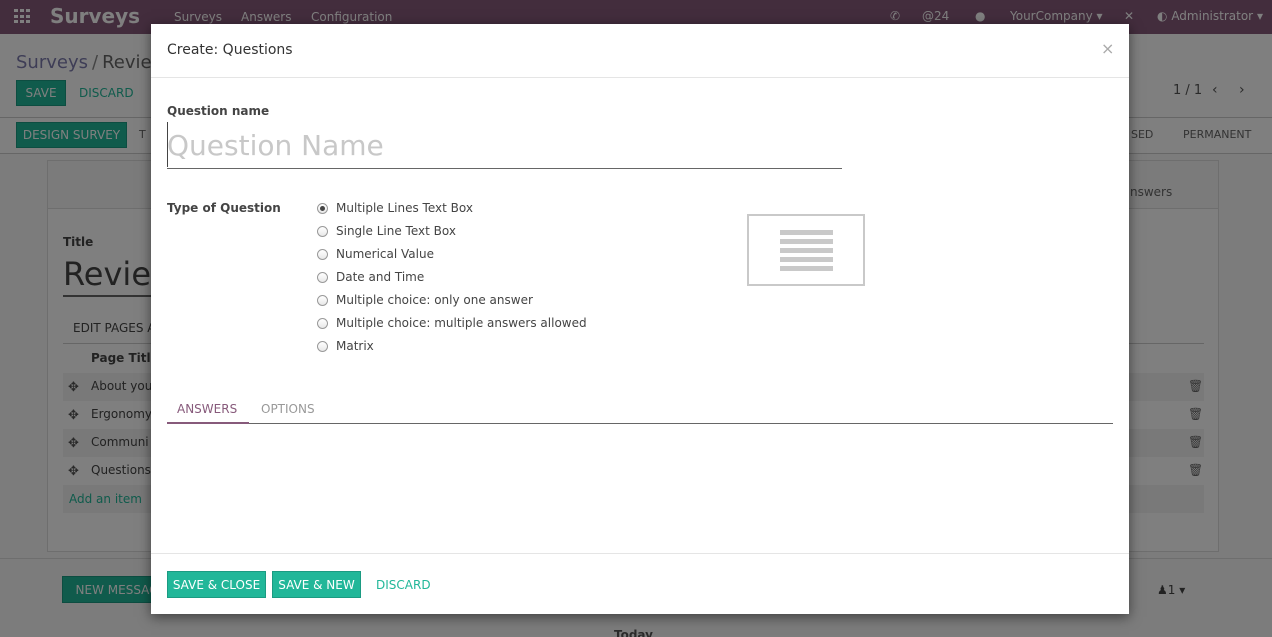 The image size is (1272, 637). Describe the element at coordinates (640, 51) in the screenshot. I see `modal-header: Create: Questions ×` at that location.